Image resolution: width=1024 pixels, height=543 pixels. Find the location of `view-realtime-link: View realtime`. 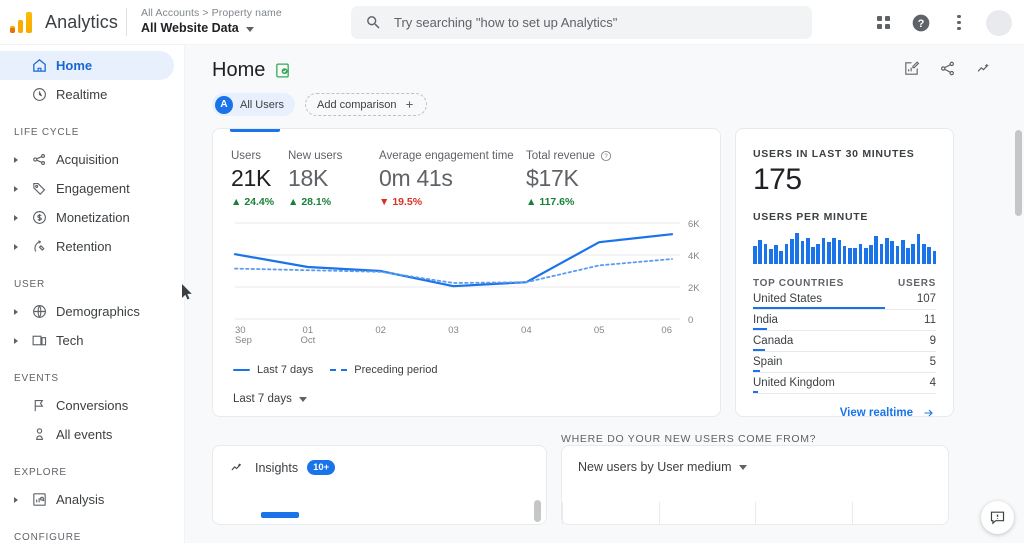

view-realtime-link: View realtime is located at coordinates (844, 413).